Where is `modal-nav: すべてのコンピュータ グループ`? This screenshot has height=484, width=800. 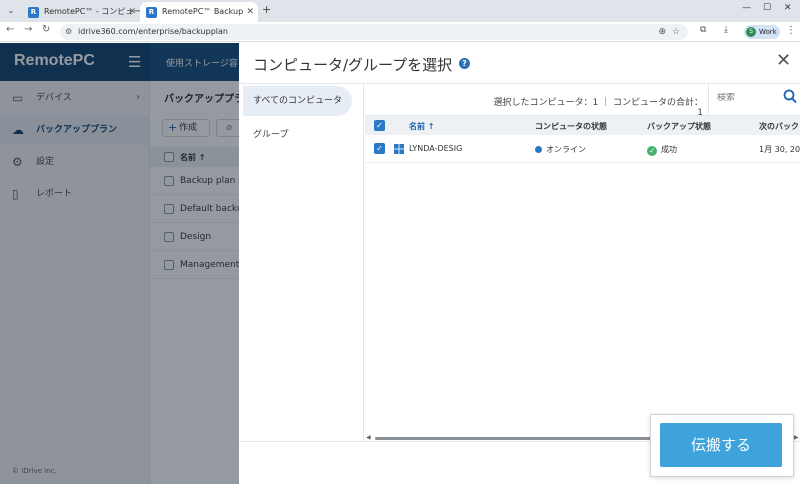
modal-nav: すべてのコンピュータ グループ is located at coordinates (301, 262).